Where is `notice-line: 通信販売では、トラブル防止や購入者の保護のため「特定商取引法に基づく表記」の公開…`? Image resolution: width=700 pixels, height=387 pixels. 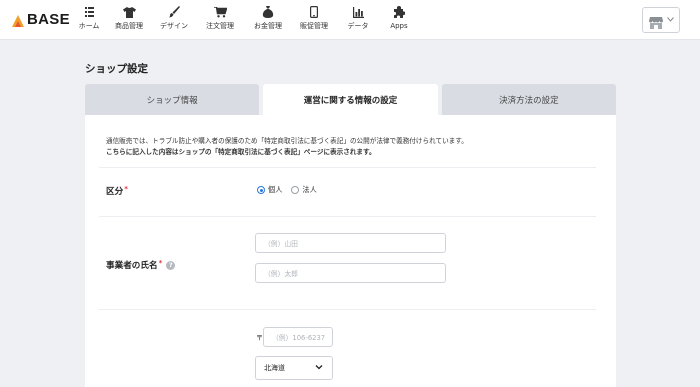 notice-line: 通信販売では、トラブル防止や購入者の保護のため「特定商取引法に基づく表記」の公開… is located at coordinates (287, 141).